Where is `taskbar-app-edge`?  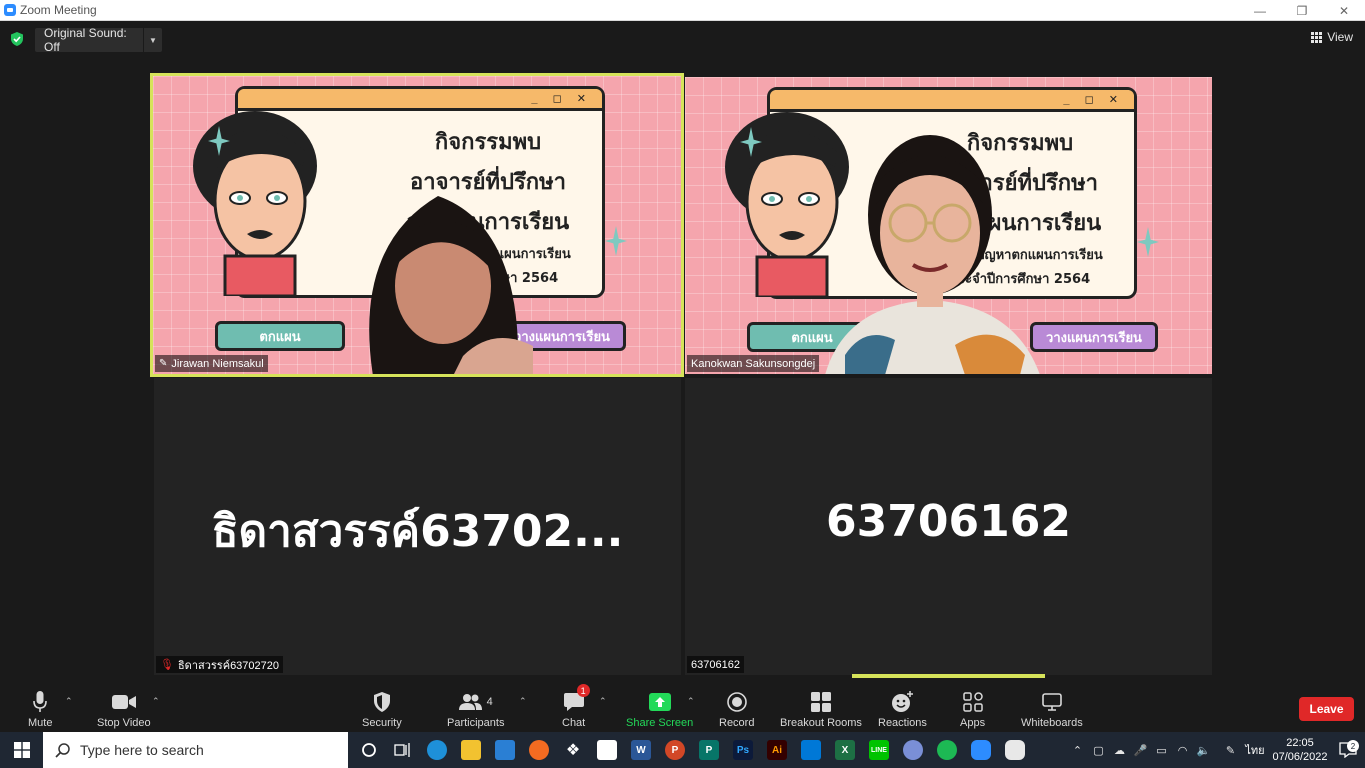 taskbar-app-edge is located at coordinates (437, 750).